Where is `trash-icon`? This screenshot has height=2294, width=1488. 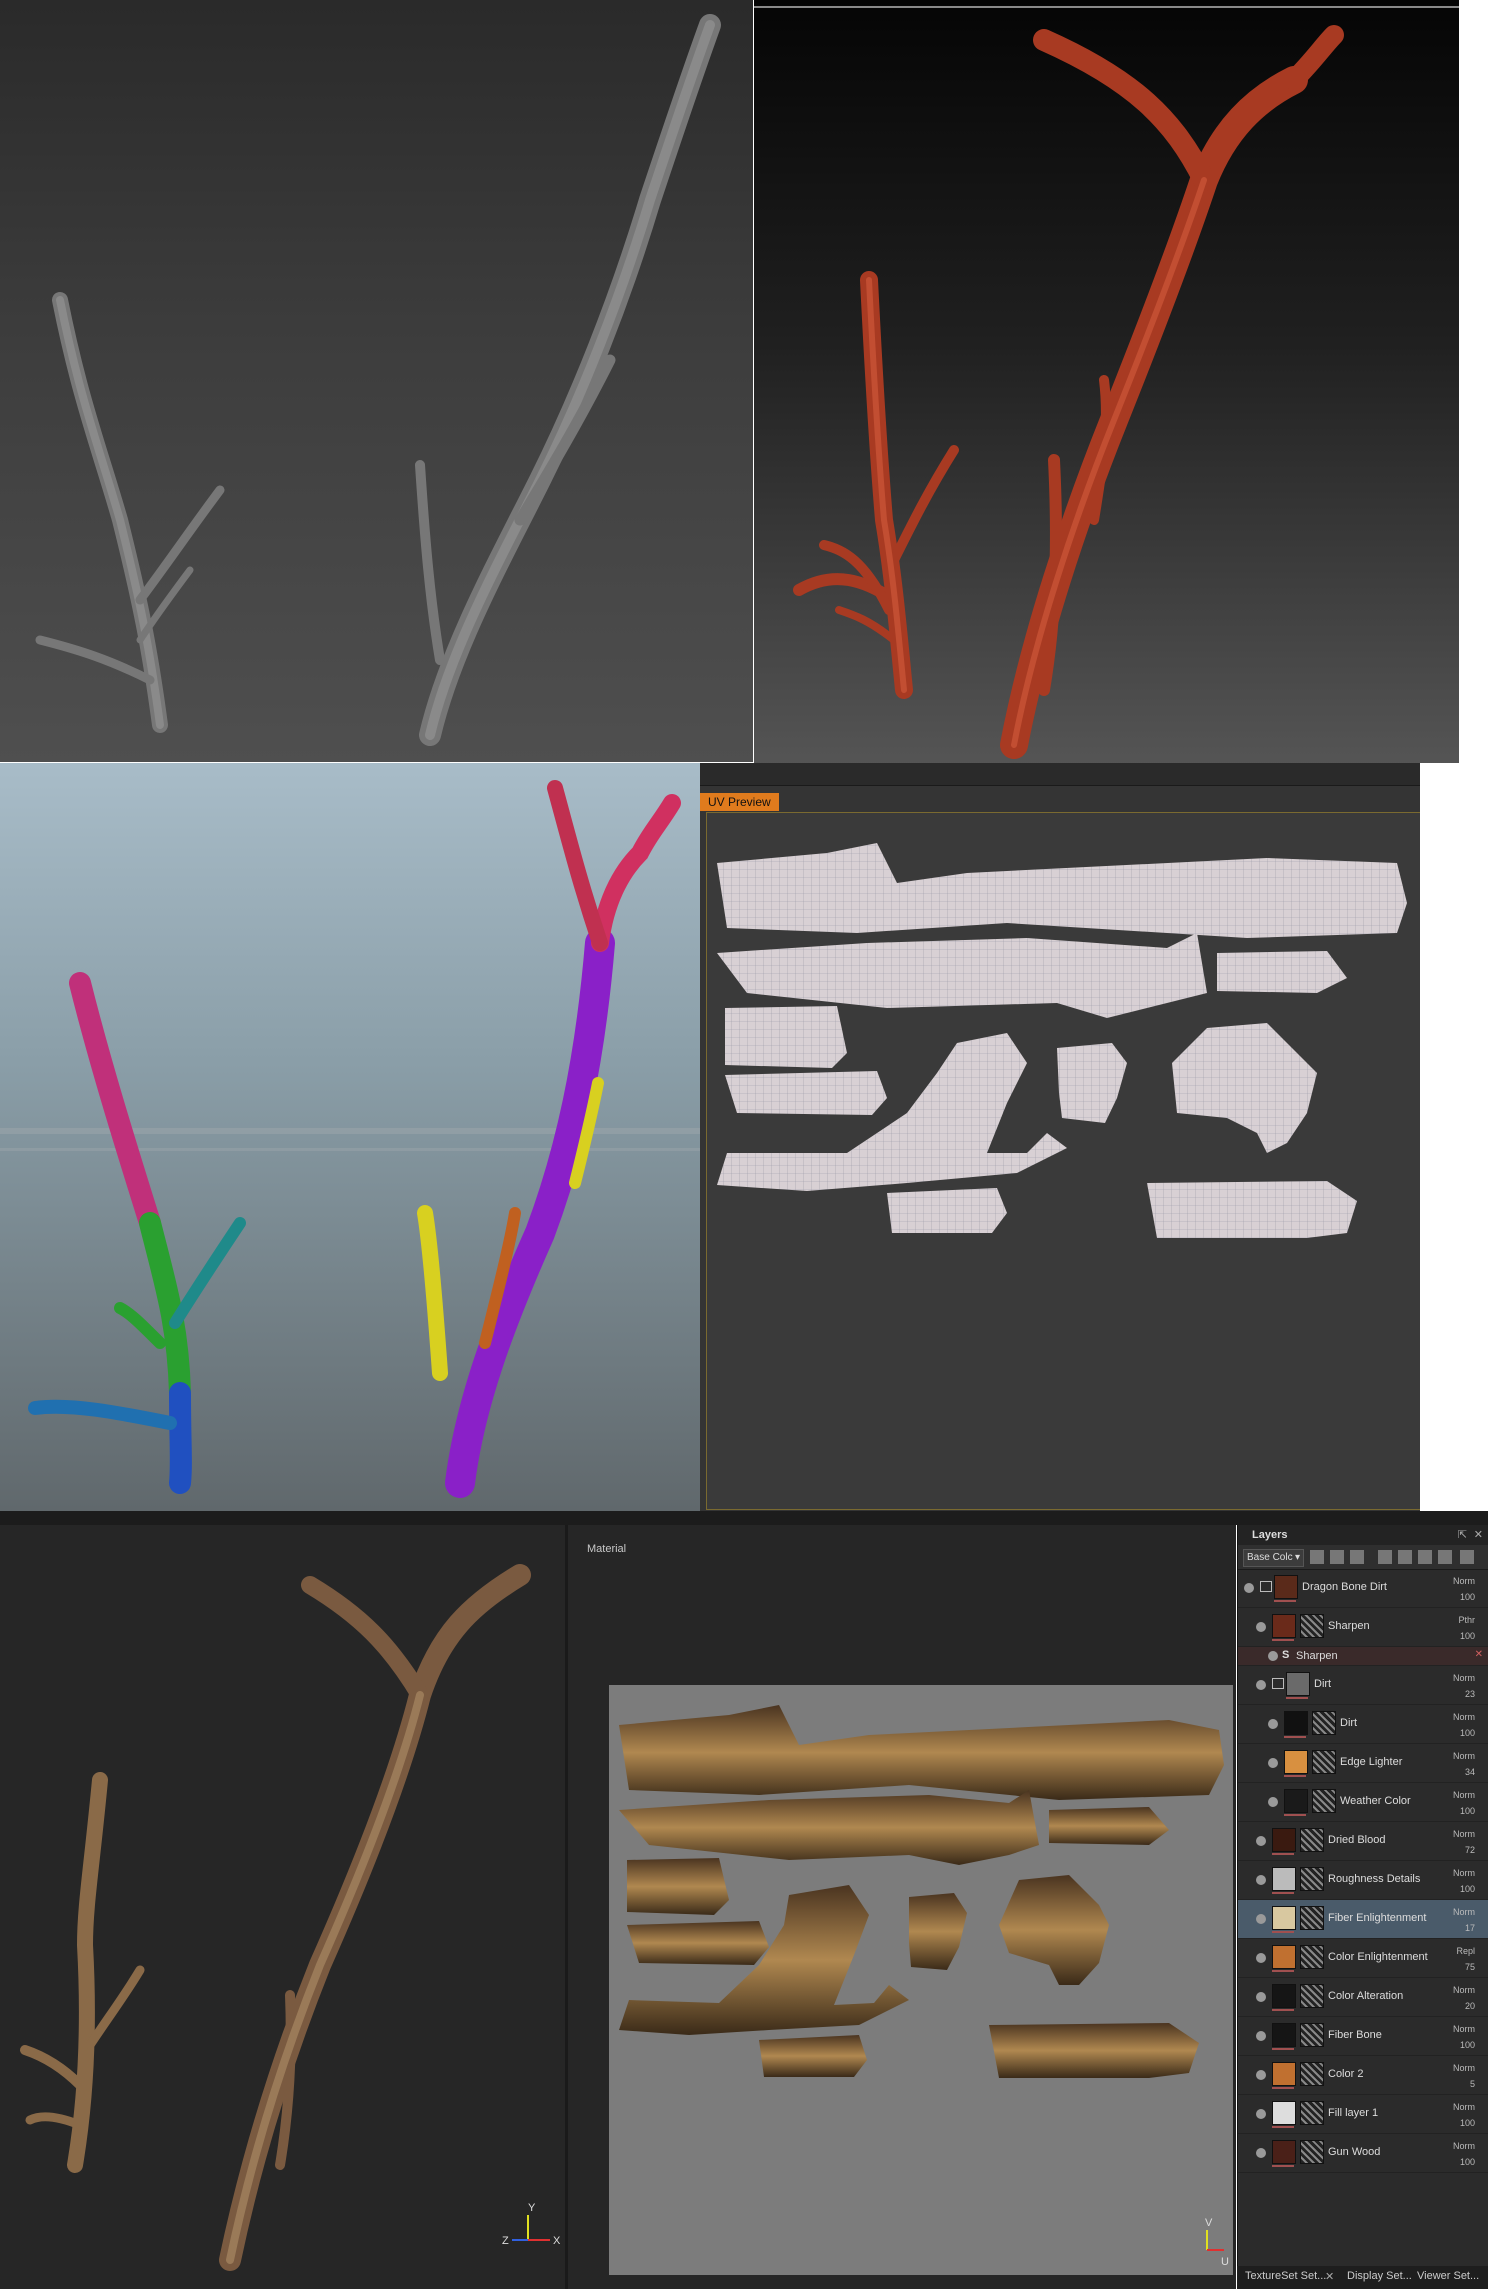 trash-icon is located at coordinates (1467, 1557).